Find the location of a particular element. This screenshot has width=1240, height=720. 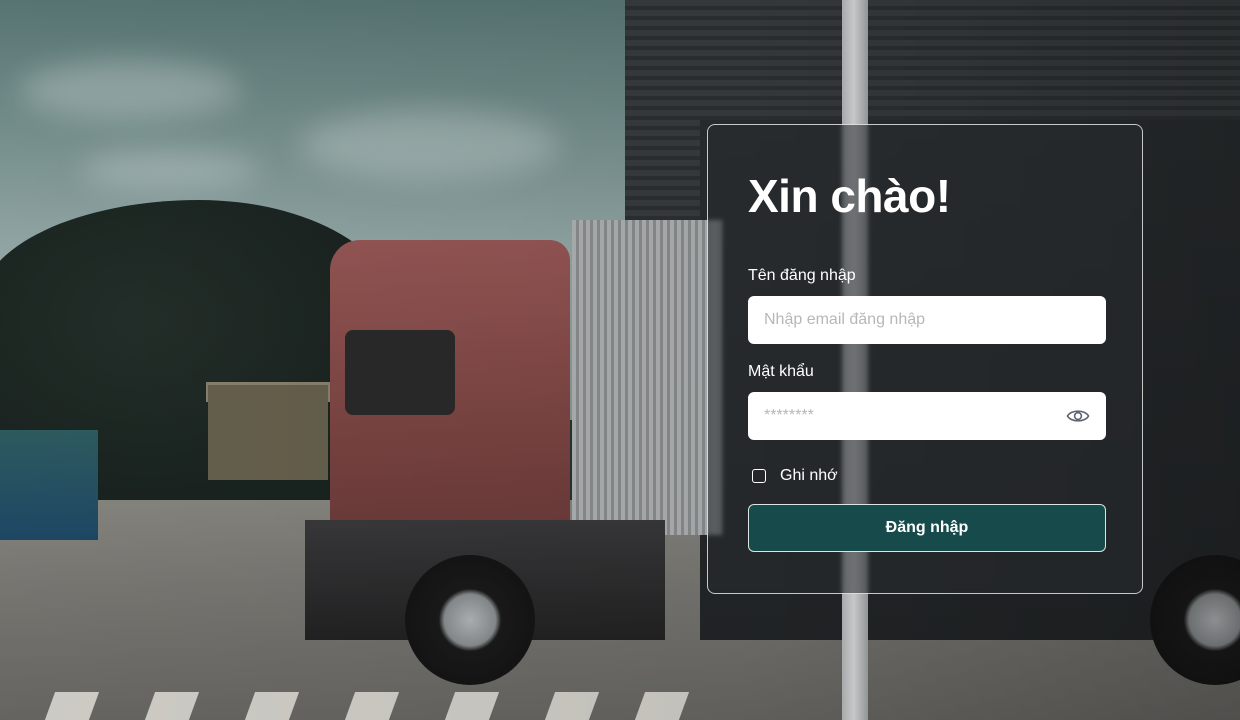

eye-icon is located at coordinates (1078, 416).